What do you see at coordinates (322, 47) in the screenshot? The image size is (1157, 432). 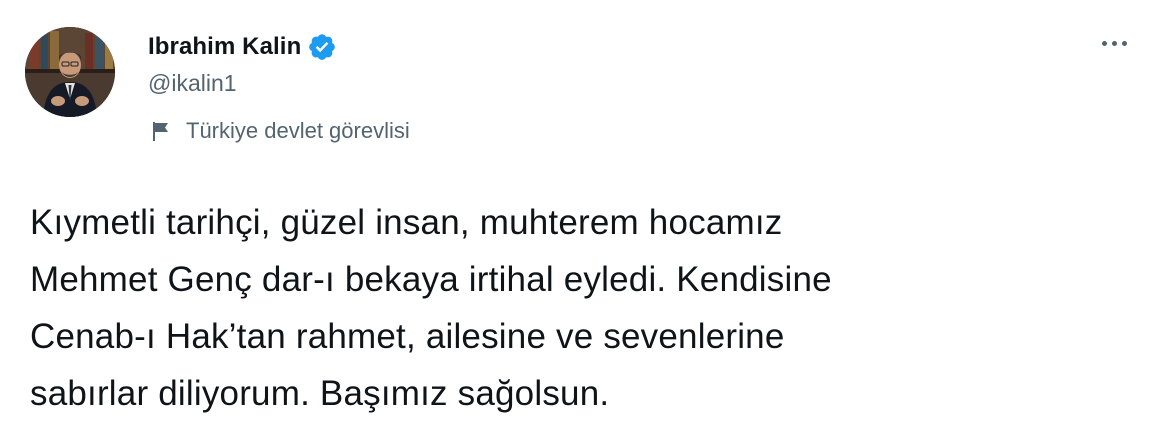 I see `verified-badge-icon` at bounding box center [322, 47].